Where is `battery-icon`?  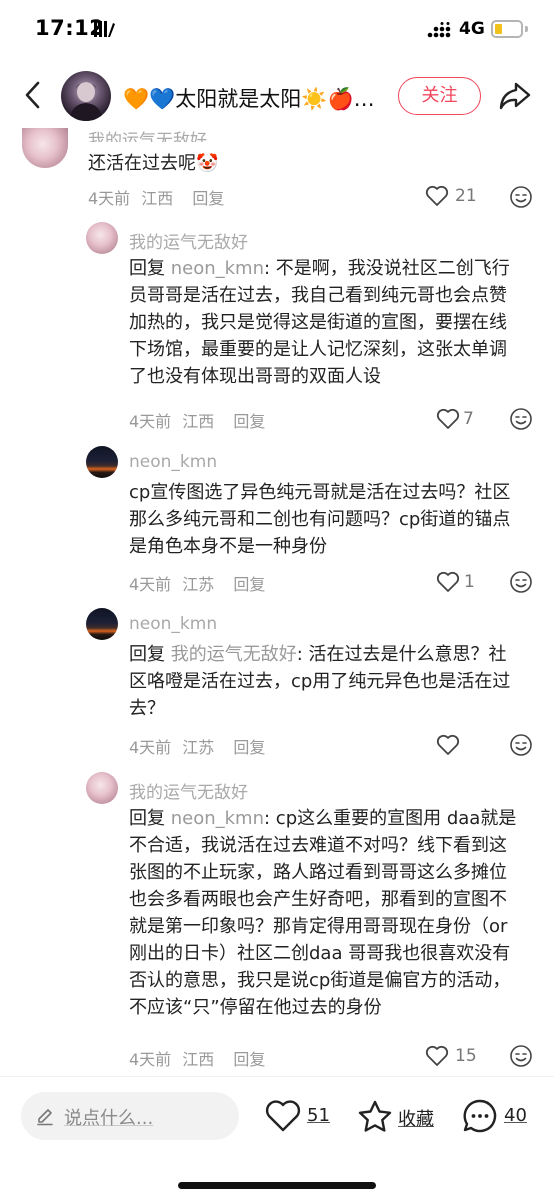
battery-icon is located at coordinates (507, 29).